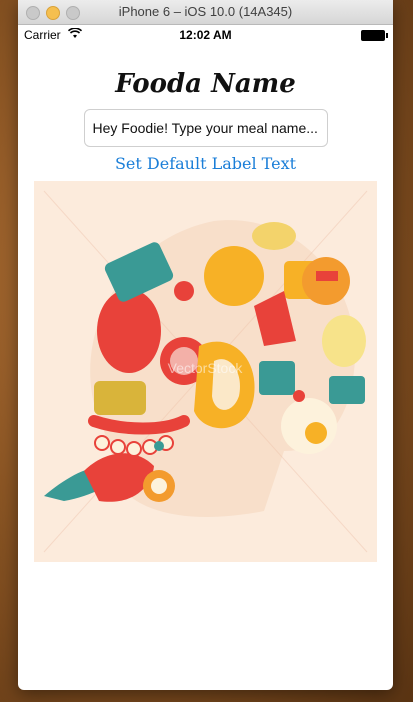  I want to click on meal-name-input, so click(205, 128).